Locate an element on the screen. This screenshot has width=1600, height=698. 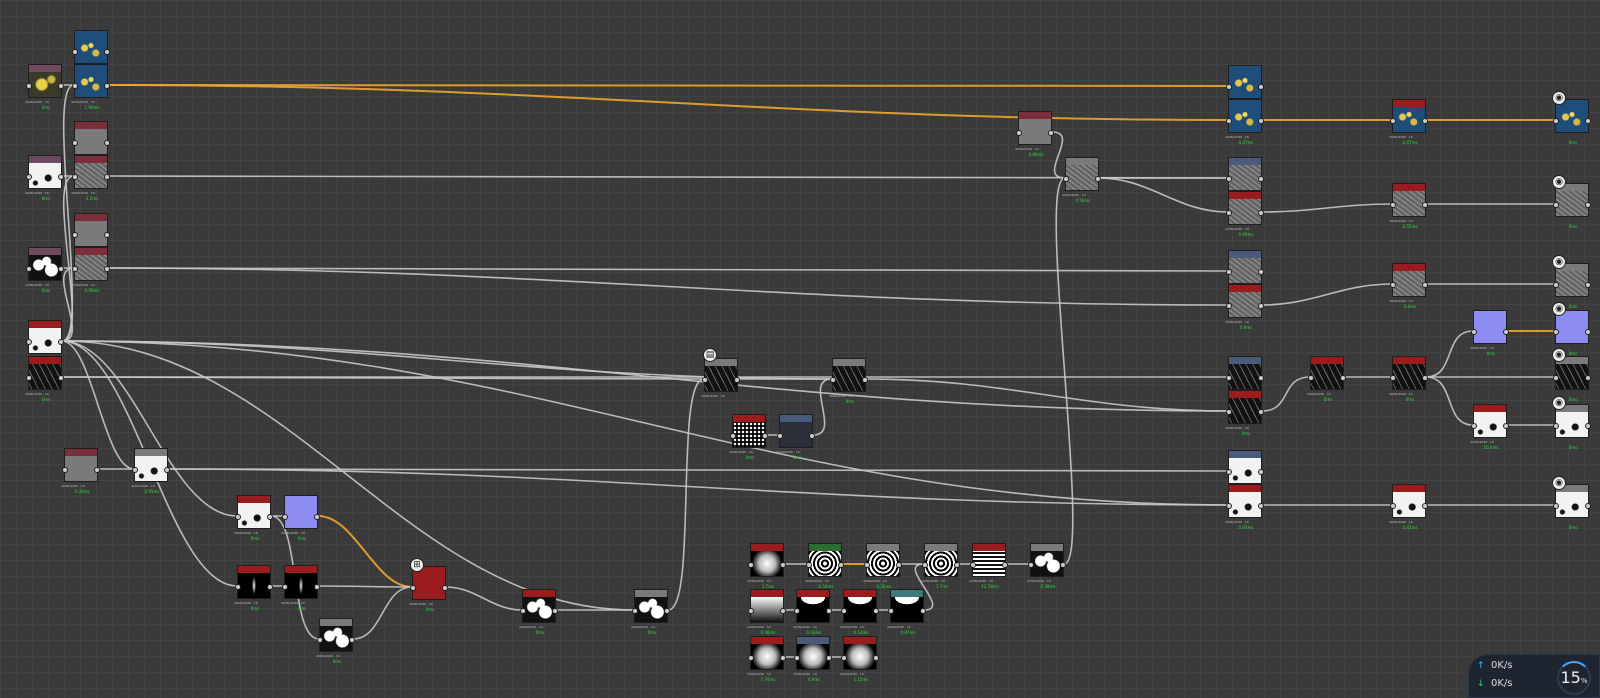
graph-node-c3: 4096x4096 · 16 0.90ms is located at coordinates (90, 270).